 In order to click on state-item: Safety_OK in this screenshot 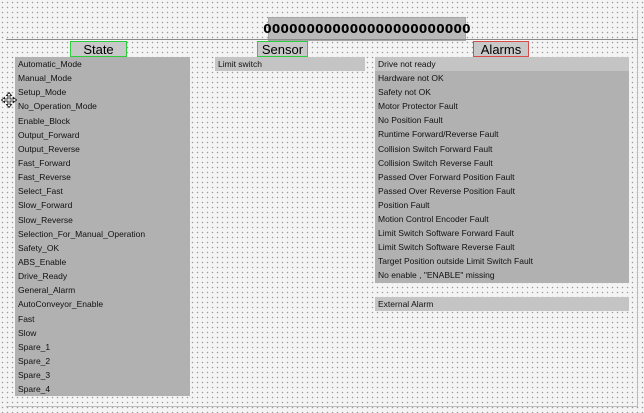, I will do `click(39, 247)`.